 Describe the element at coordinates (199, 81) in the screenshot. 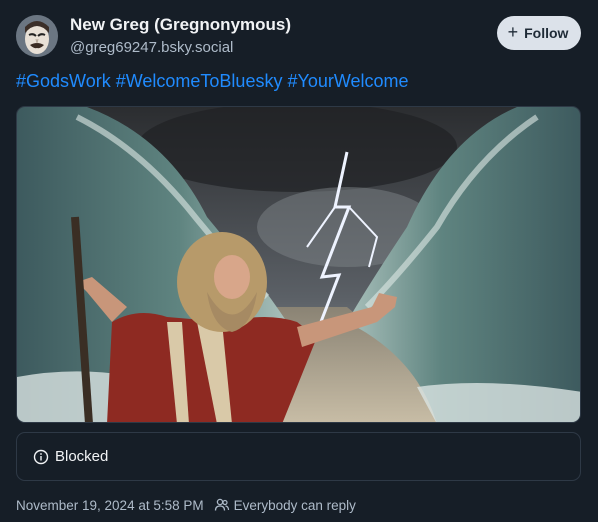

I see `hashtag-link: #WelcomeToBluesky` at that location.